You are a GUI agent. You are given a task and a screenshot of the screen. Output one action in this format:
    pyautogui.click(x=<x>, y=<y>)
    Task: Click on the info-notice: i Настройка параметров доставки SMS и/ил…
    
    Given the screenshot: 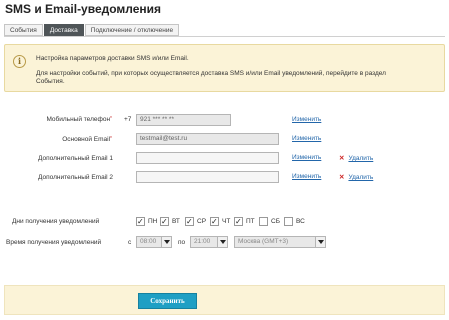 What is the action you would take?
    pyautogui.click(x=224, y=68)
    